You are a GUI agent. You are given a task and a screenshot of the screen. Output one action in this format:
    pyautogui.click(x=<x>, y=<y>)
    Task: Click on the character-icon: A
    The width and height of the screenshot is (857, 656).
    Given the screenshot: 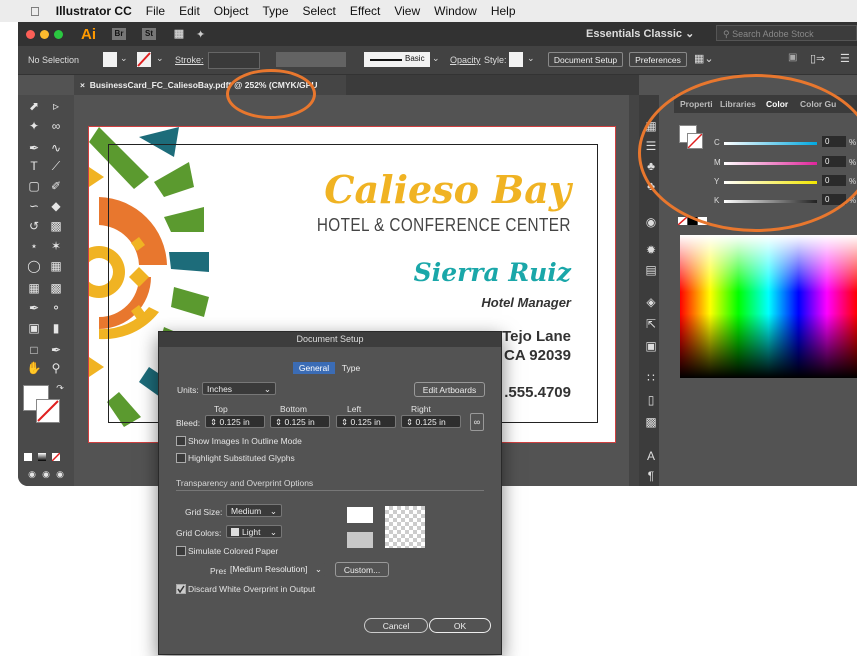 What is the action you would take?
    pyautogui.click(x=651, y=456)
    